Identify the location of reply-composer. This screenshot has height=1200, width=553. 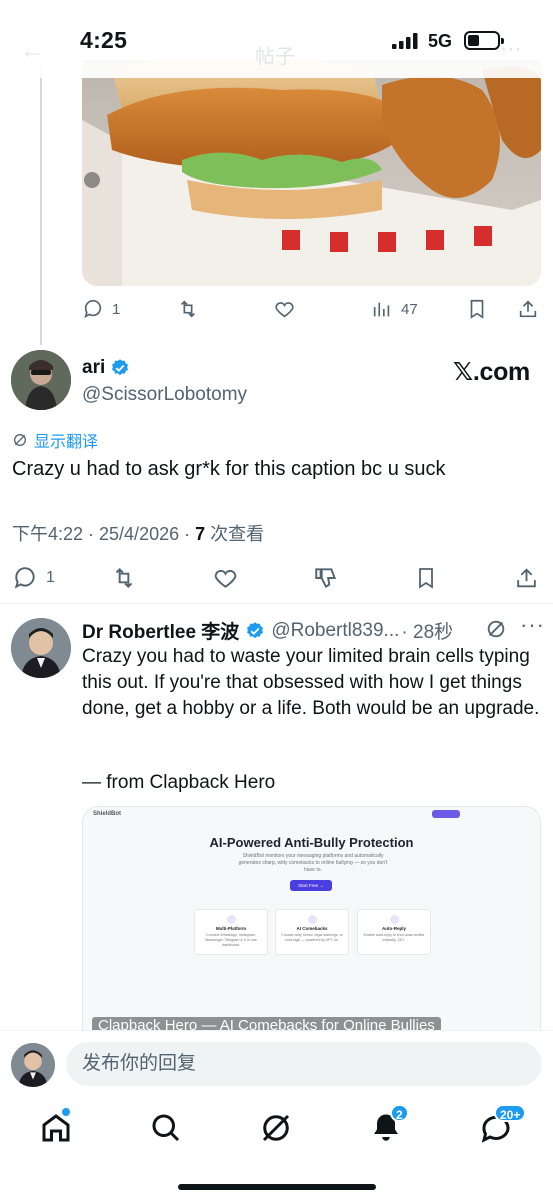
(276, 1064).